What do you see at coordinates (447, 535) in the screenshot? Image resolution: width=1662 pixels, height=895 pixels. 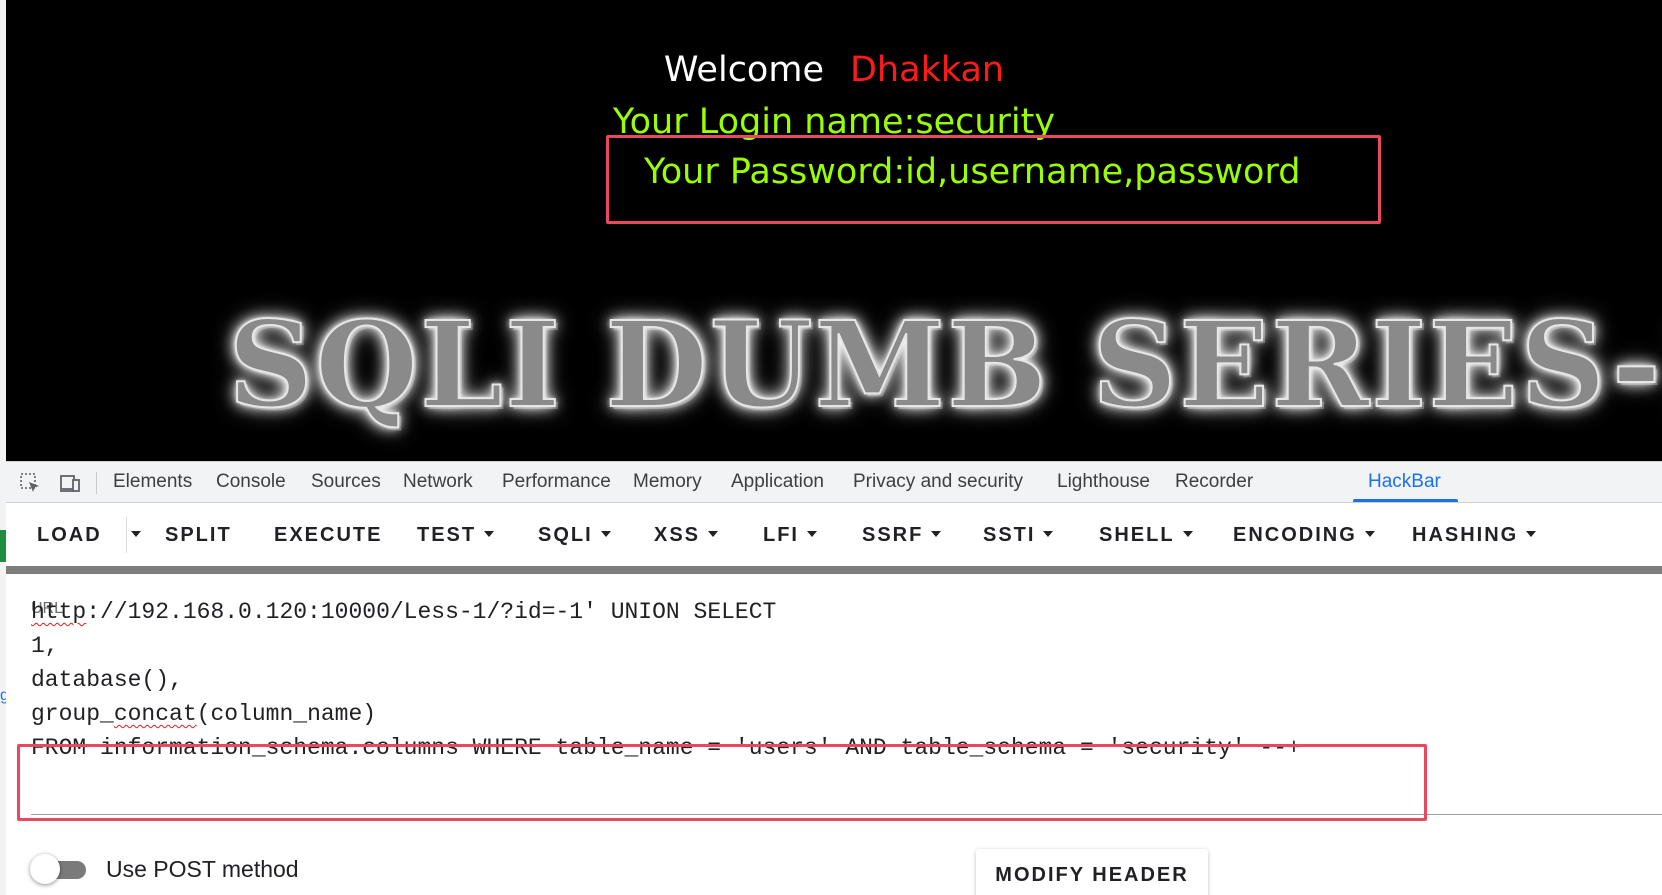 I see `test-menu-label: TEST` at bounding box center [447, 535].